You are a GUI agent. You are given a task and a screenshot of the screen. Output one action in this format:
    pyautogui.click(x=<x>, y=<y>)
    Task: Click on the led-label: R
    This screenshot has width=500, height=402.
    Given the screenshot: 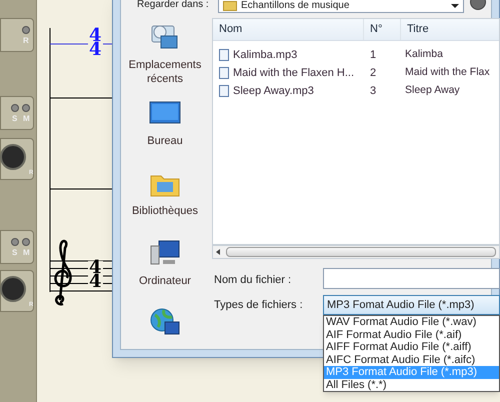 What is the action you would take?
    pyautogui.click(x=26, y=41)
    